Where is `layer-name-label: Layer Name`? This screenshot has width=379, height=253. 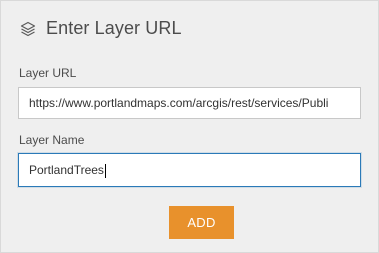 layer-name-label: Layer Name is located at coordinates (52, 140).